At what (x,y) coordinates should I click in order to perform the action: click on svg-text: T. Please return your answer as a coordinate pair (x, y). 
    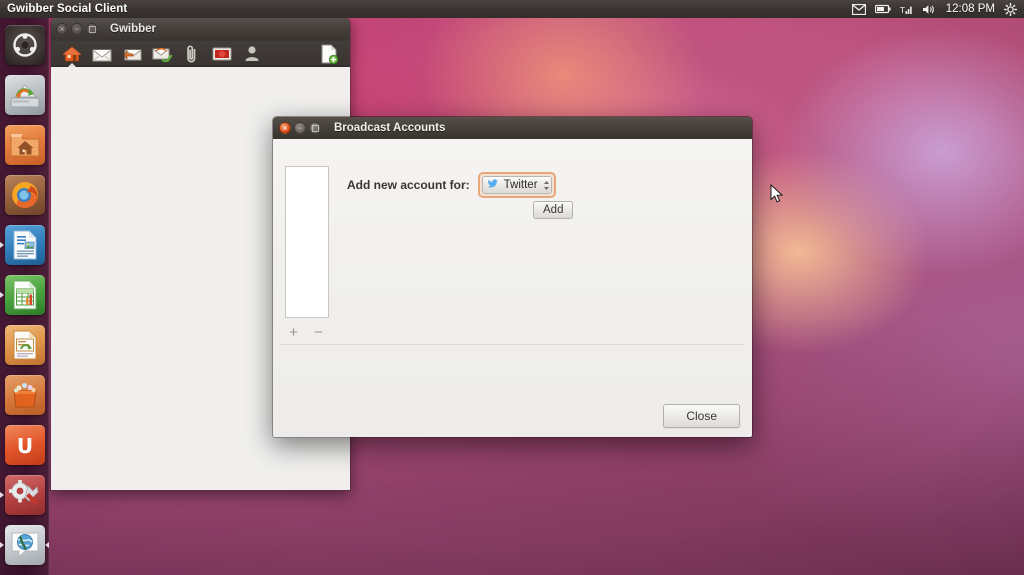
    Looking at the image, I should click on (902, 10).